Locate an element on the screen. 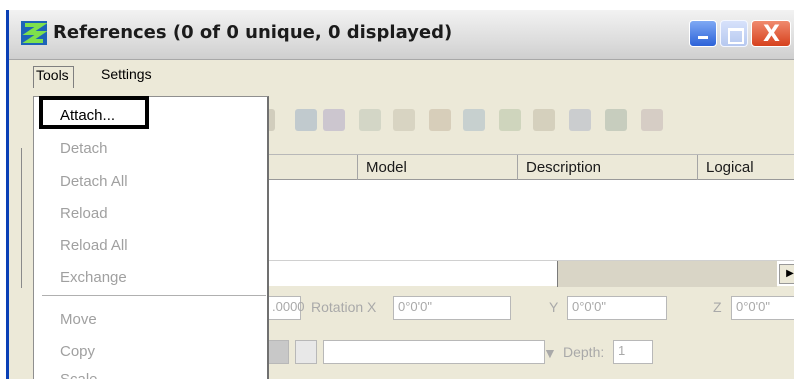 This screenshot has width=794, height=379. minimize-button is located at coordinates (703, 33).